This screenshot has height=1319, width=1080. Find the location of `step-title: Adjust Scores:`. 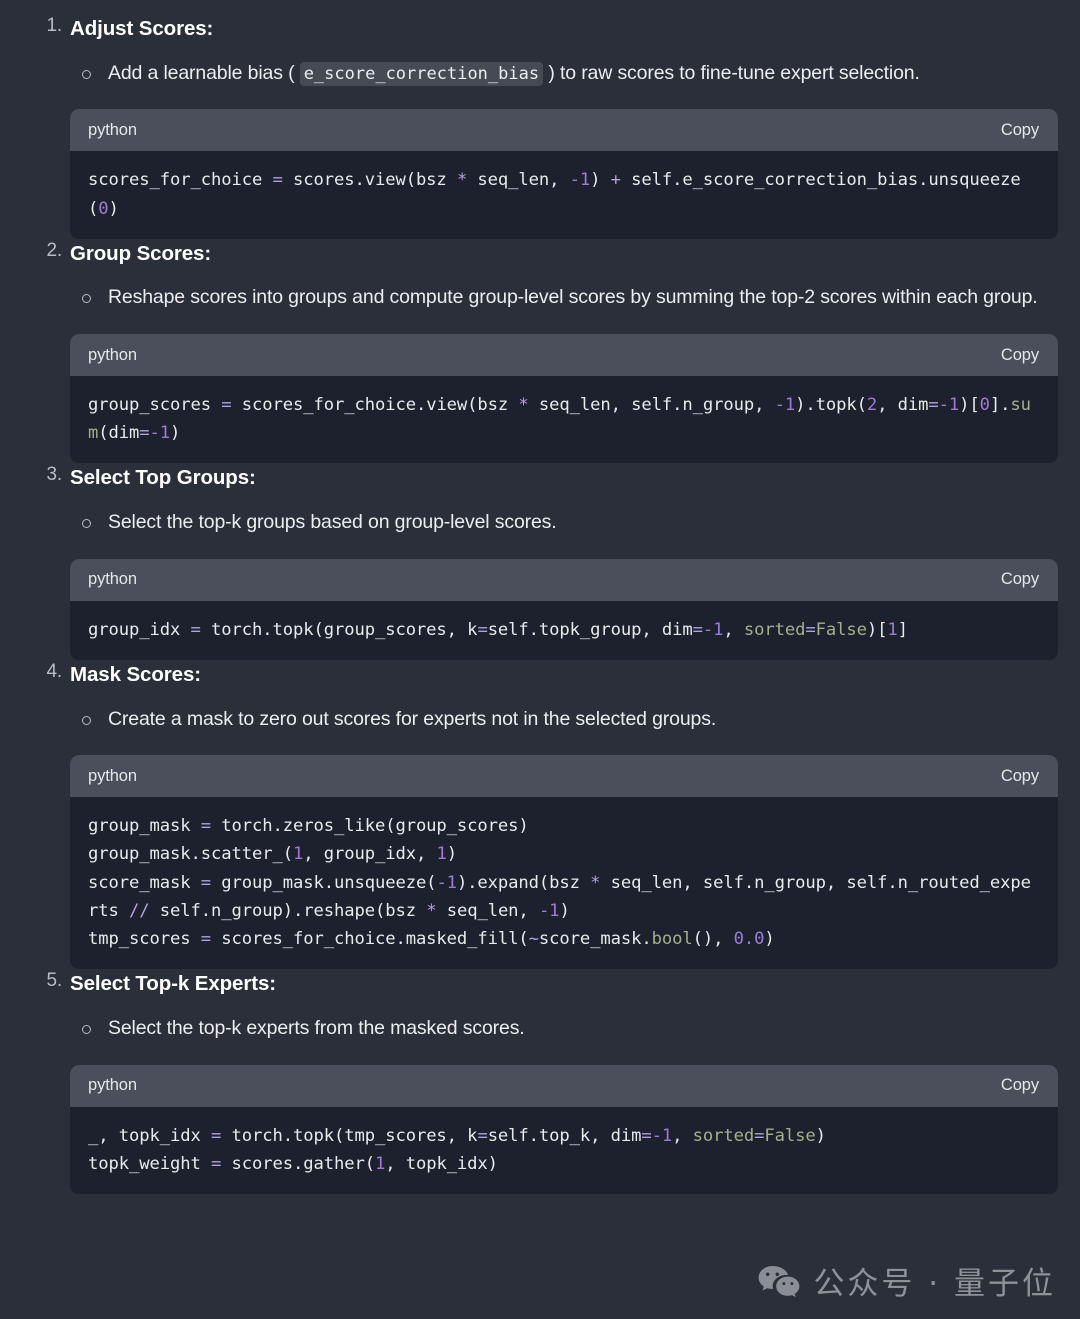

step-title: Adjust Scores: is located at coordinates (142, 28).